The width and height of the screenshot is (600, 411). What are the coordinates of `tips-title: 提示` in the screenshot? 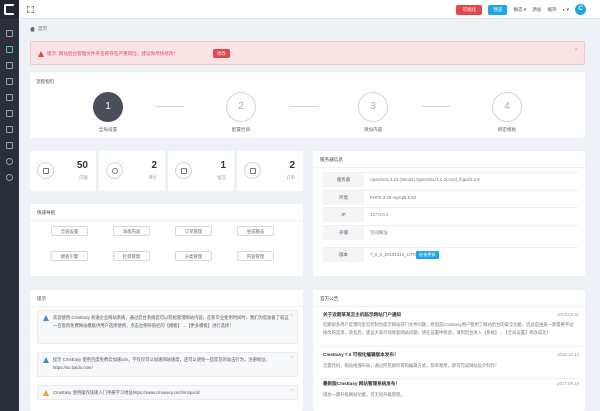 It's located at (42, 298).